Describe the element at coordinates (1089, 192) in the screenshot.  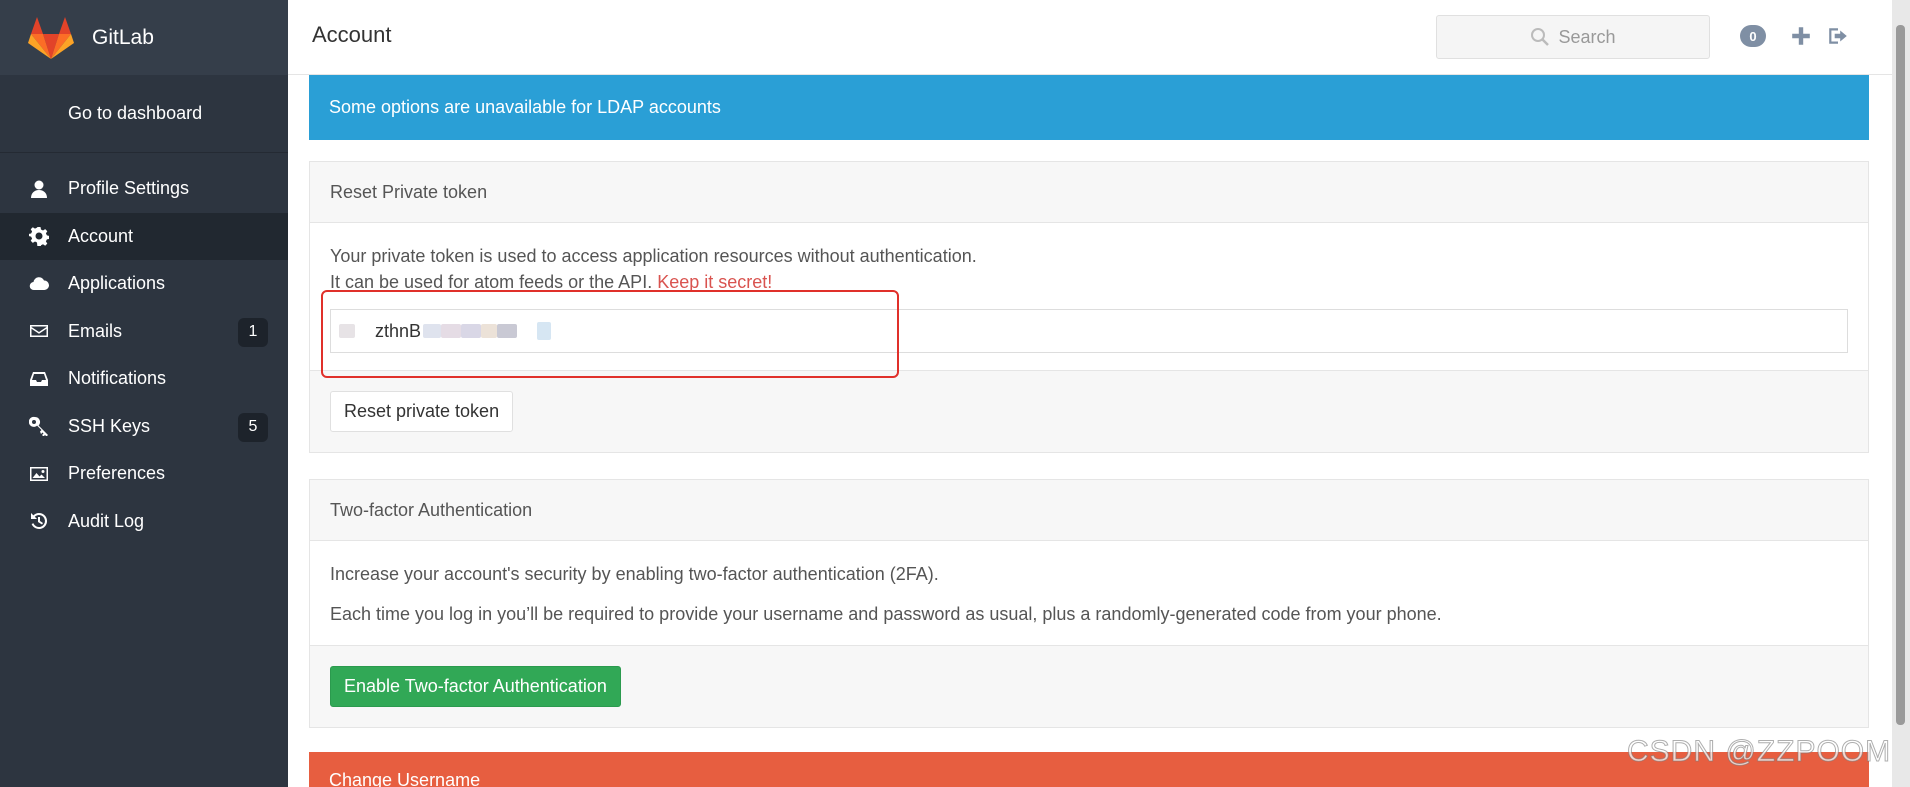
I see `panel-title: Reset Private token` at that location.